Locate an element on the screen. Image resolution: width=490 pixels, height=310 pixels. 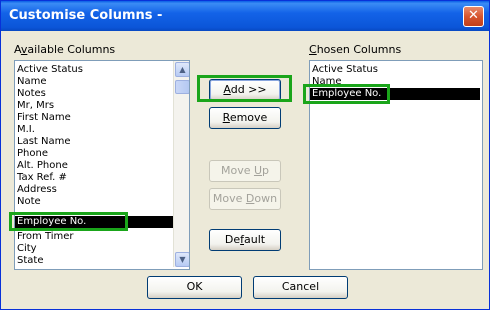
list-item: Last Name is located at coordinates (44, 142).